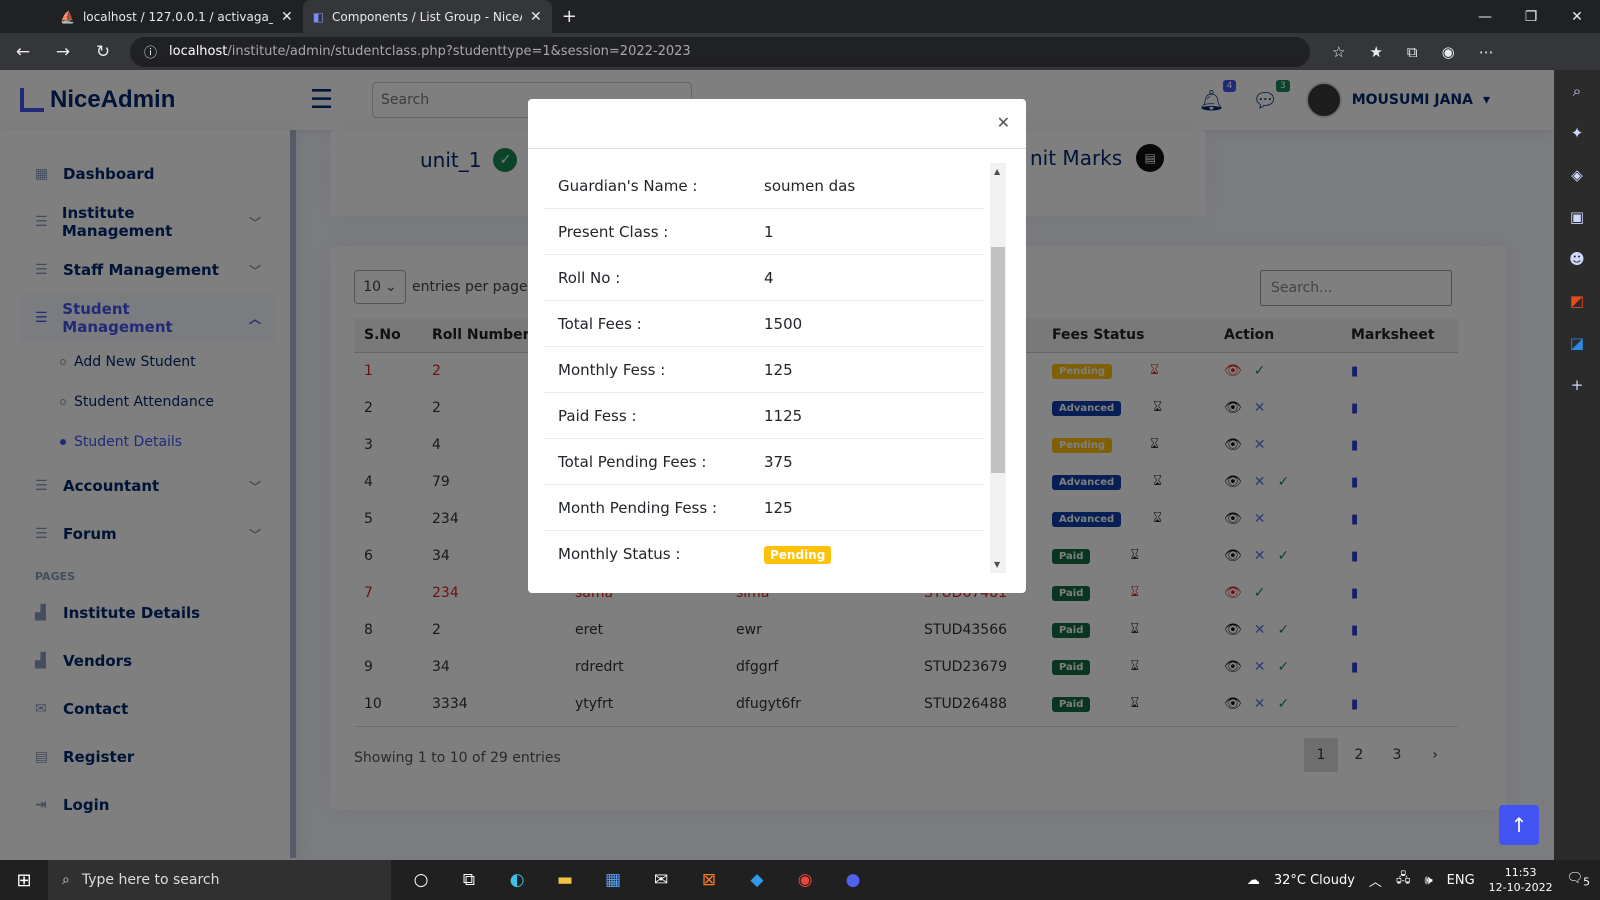 Image resolution: width=1600 pixels, height=900 pixels. Describe the element at coordinates (661, 880) in the screenshot. I see `mail-icon: ✉` at that location.